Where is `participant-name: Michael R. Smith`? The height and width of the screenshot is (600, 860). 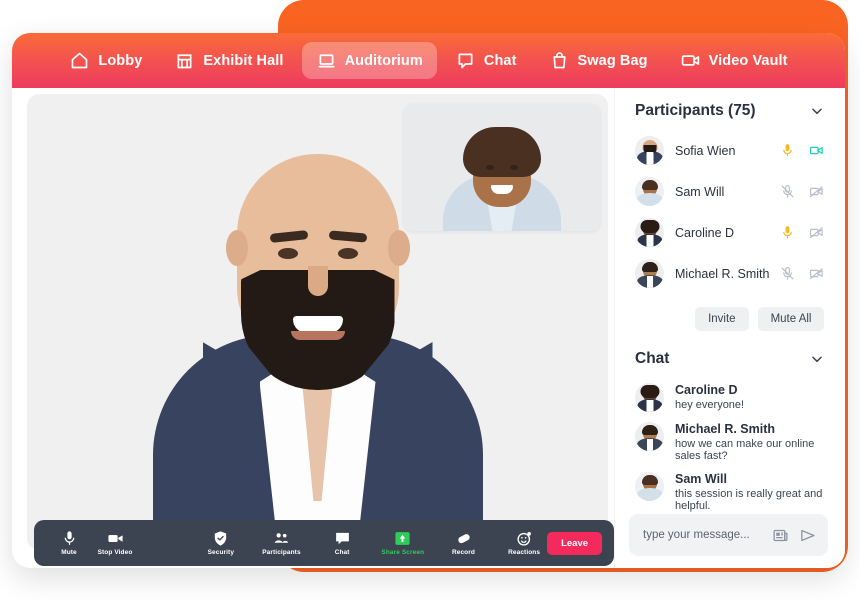
participant-name: Michael R. Smith is located at coordinates (722, 273).